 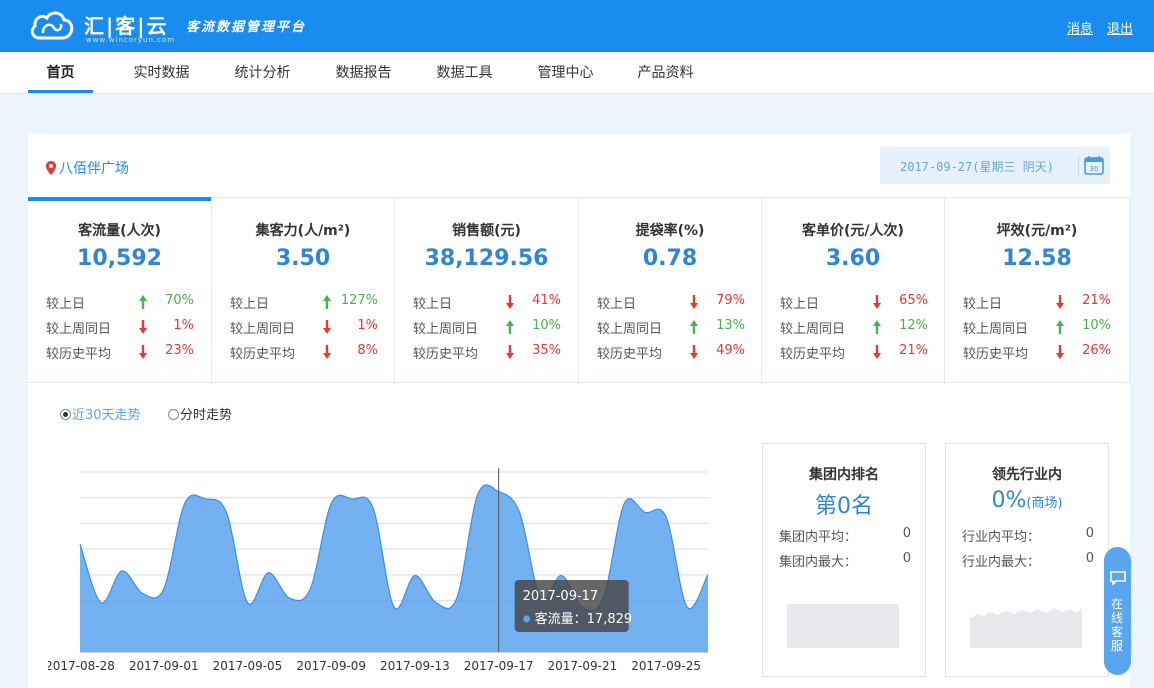 I want to click on brand-url: www.wincoryun.com, so click(x=131, y=40).